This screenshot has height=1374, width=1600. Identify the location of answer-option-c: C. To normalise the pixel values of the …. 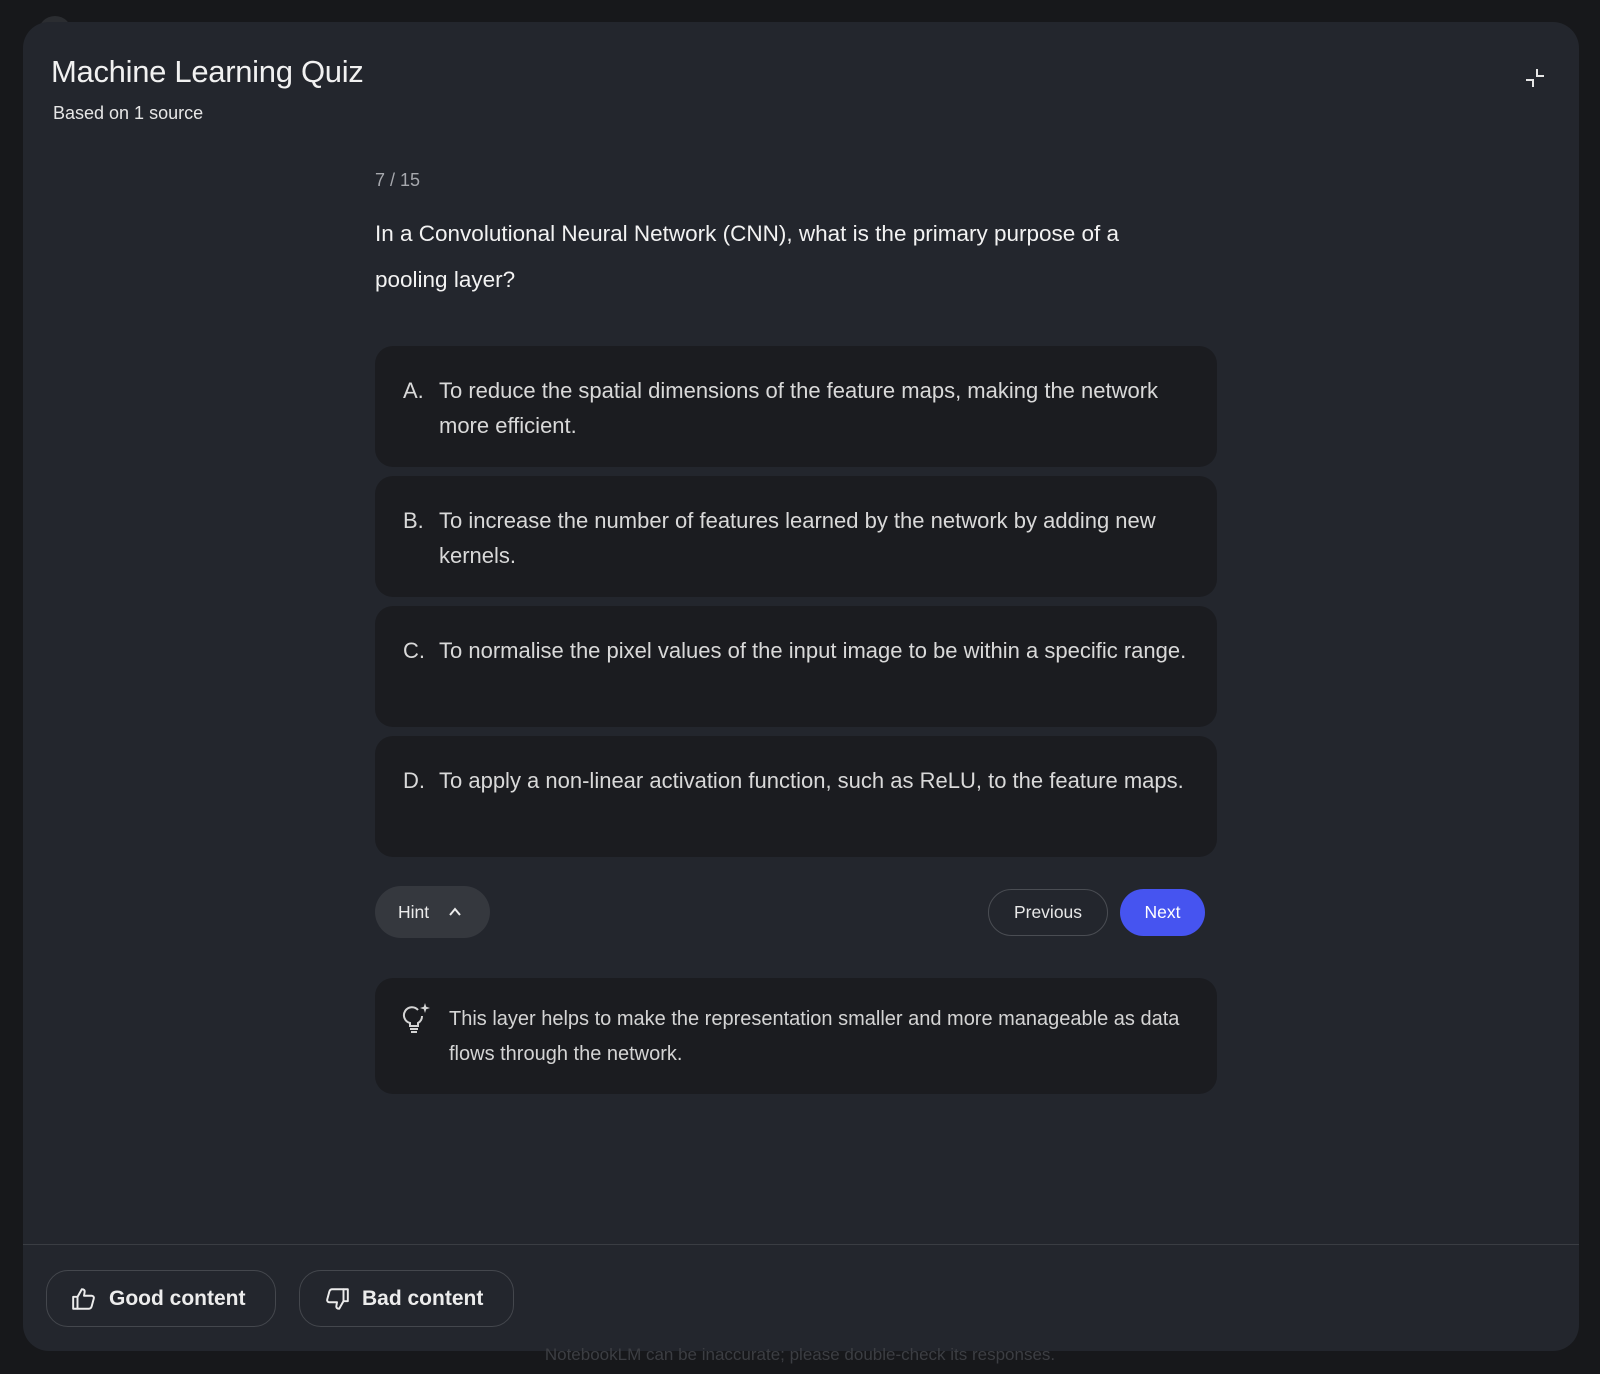
(796, 666).